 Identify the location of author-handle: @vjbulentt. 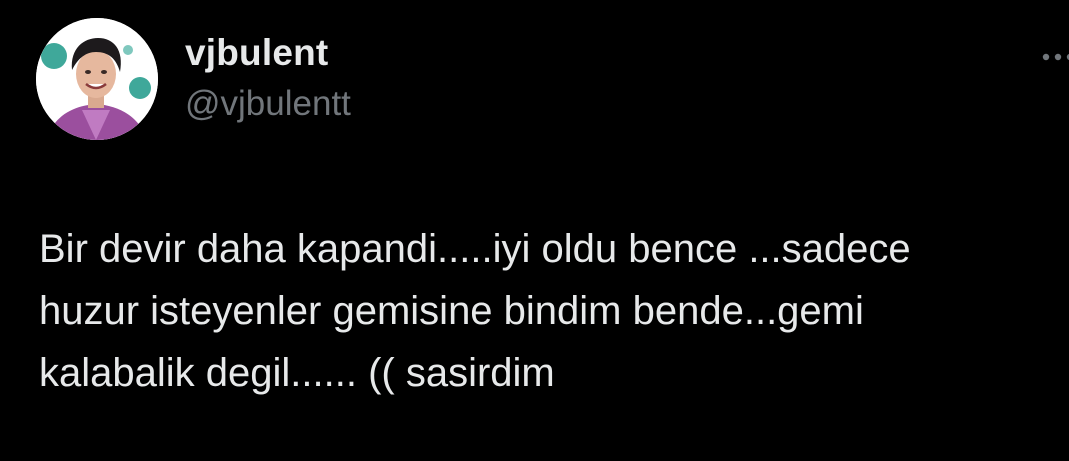
(268, 104).